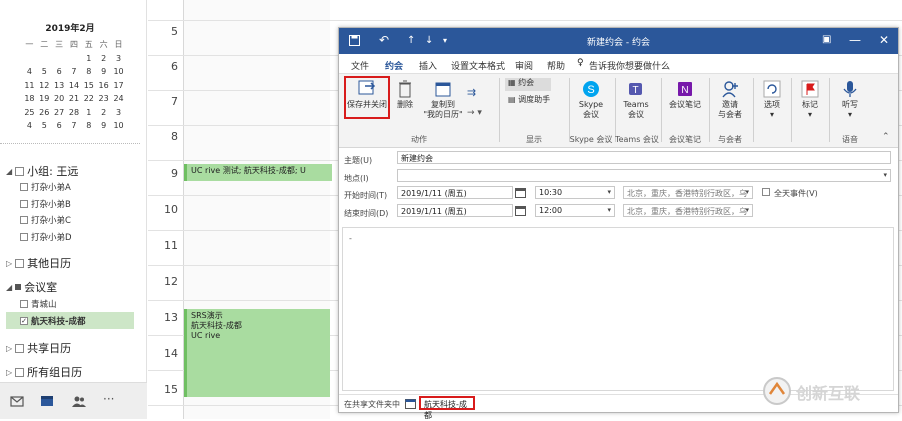 The height and width of the screenshot is (421, 902). Describe the element at coordinates (88, 99) in the screenshot. I see `day-cell: 22` at that location.